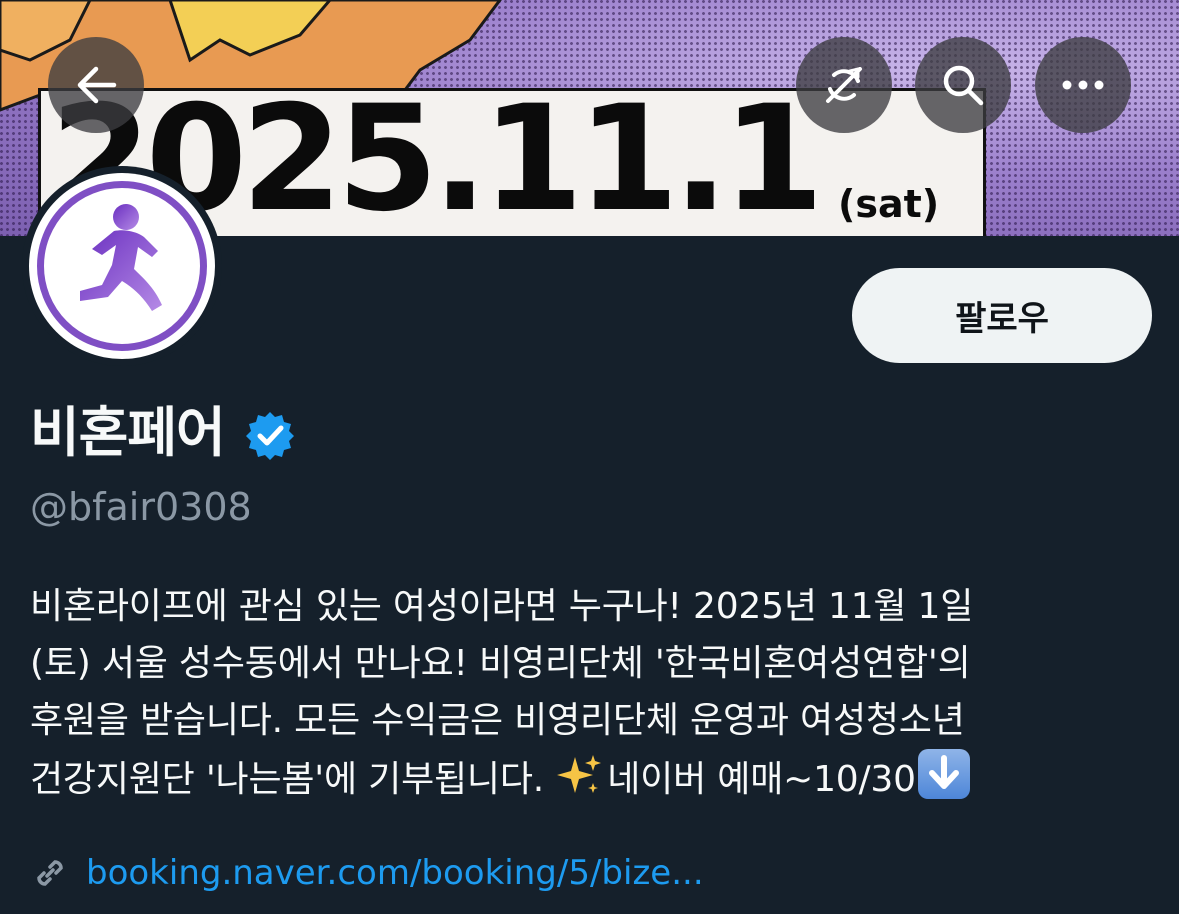 The width and height of the screenshot is (1179, 914). I want to click on bio-text: 건강지원단 '나는봄'에 기부됩니다., so click(287, 779).